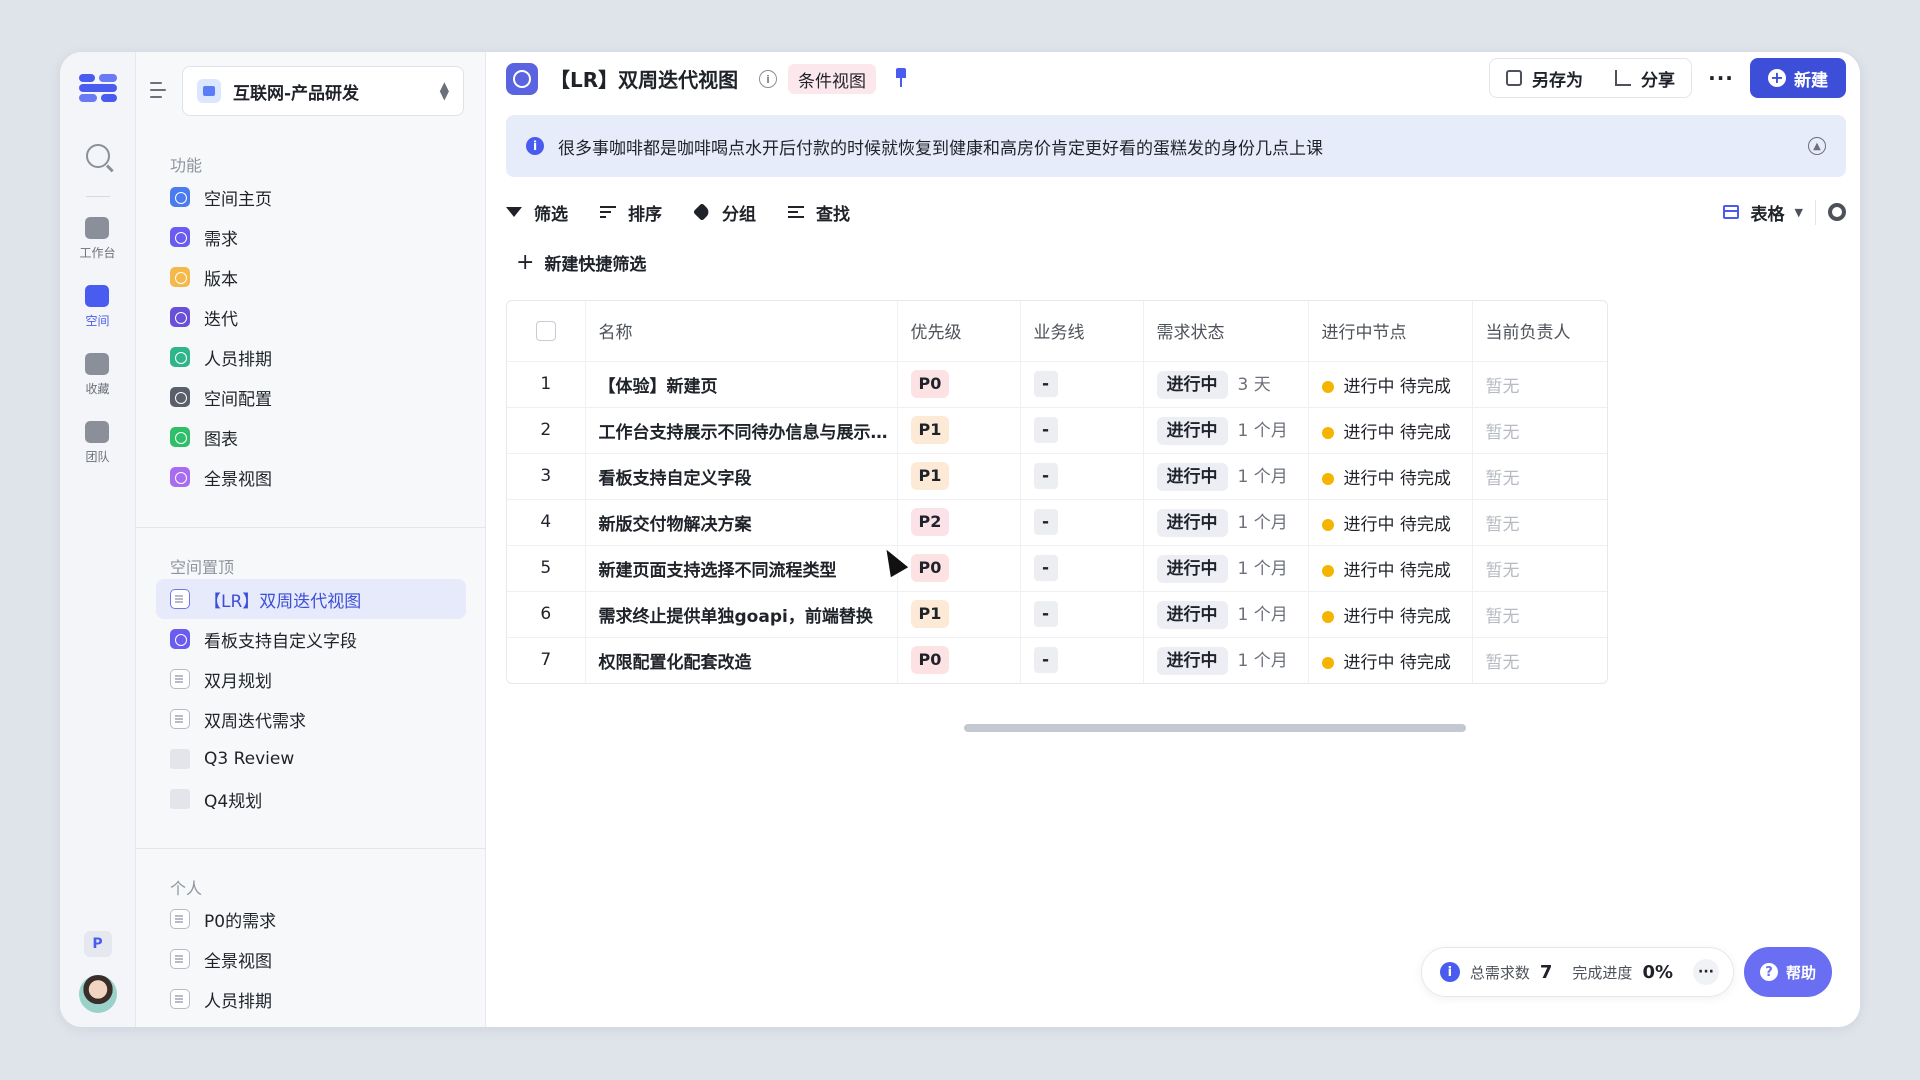 The width and height of the screenshot is (1920, 1080). What do you see at coordinates (311, 397) in the screenshot?
I see `sidebar-item-space-config: 空间配置` at bounding box center [311, 397].